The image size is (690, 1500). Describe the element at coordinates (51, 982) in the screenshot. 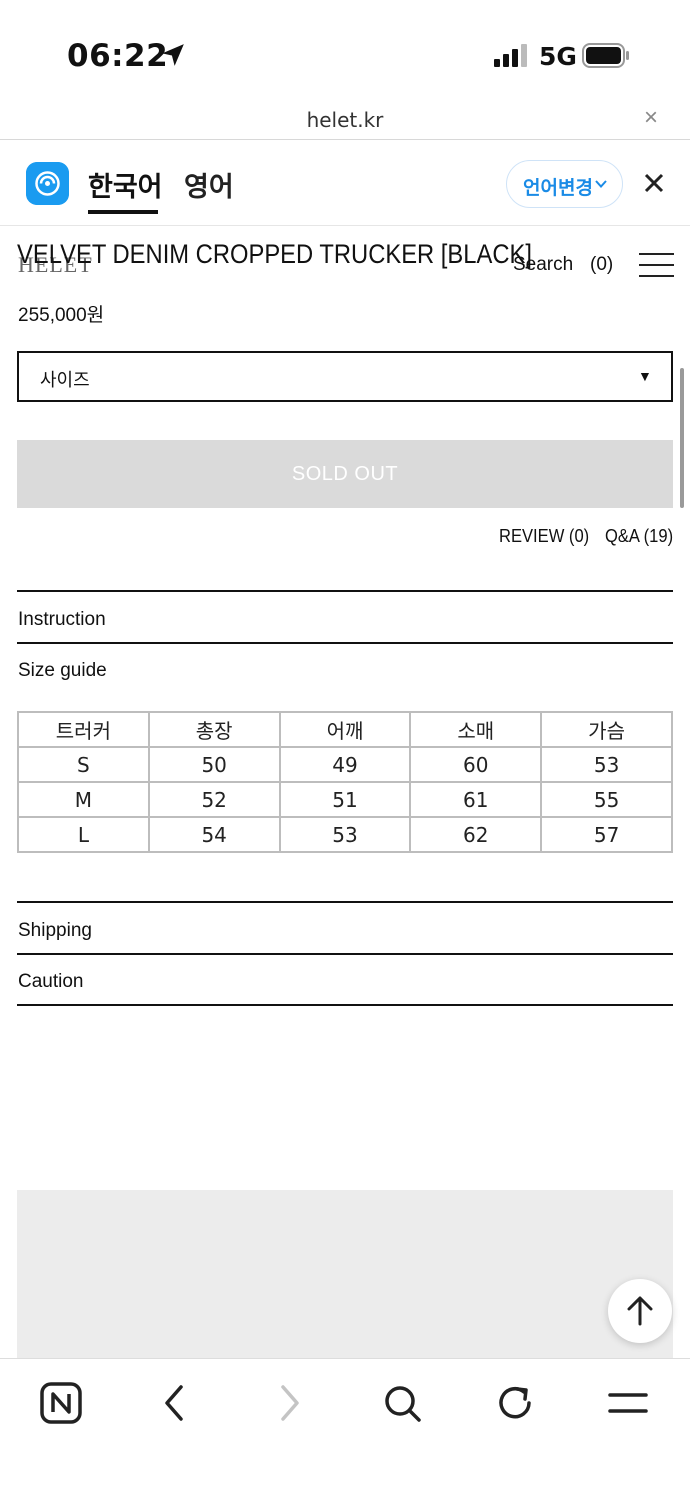

I see `caution-section: Caution` at that location.